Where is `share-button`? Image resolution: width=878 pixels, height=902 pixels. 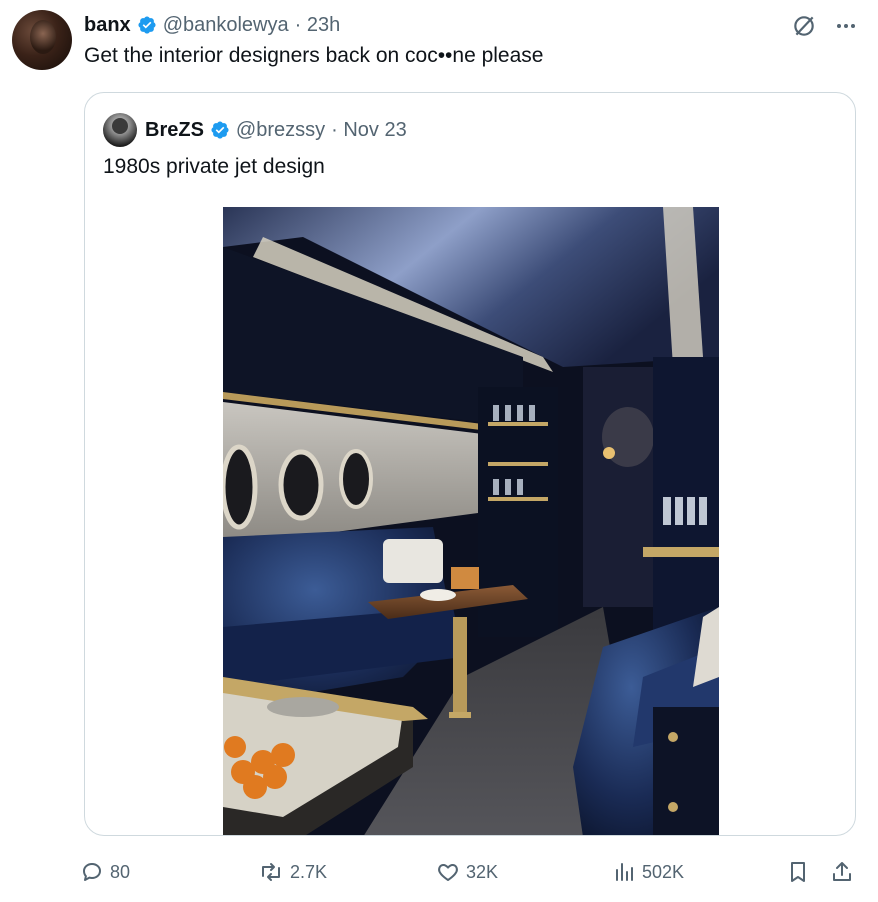 share-button is located at coordinates (842, 872).